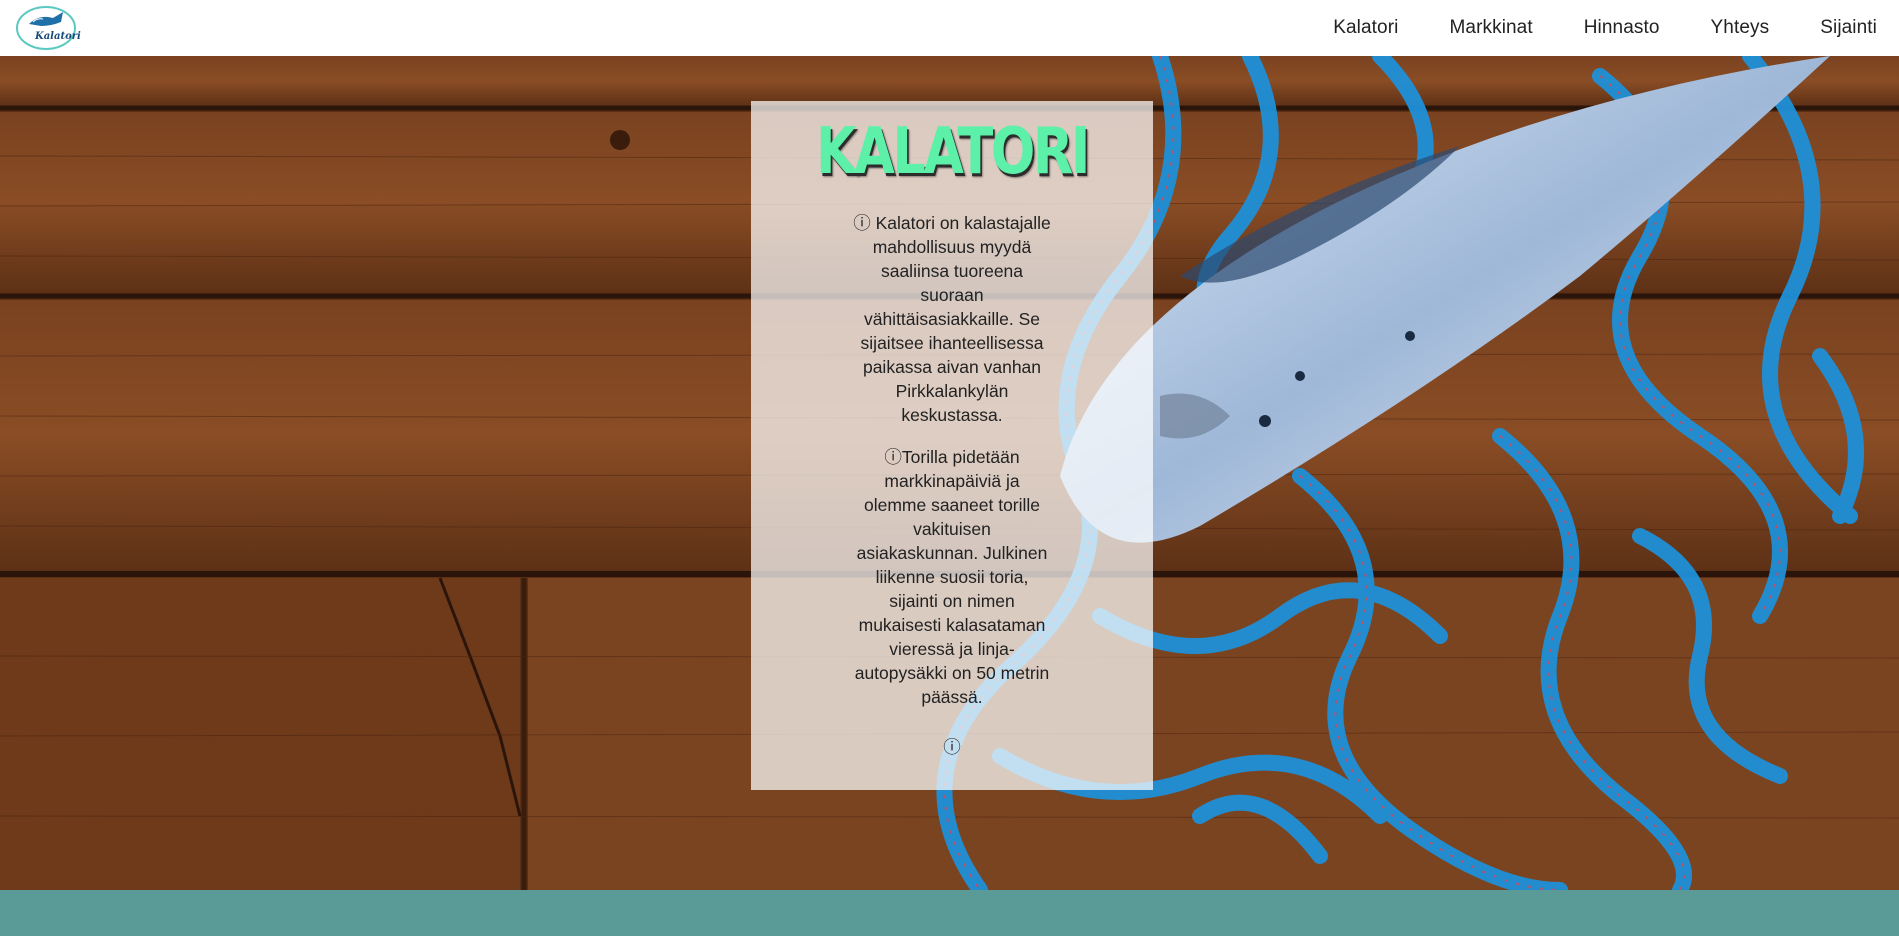 The image size is (1899, 936). I want to click on nav-link-kalatori: Kalatori, so click(1365, 28).